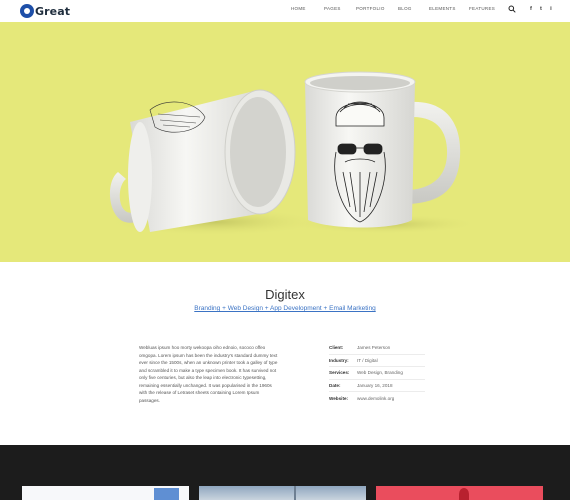  I want to click on project-title: Digitex, so click(285, 294).